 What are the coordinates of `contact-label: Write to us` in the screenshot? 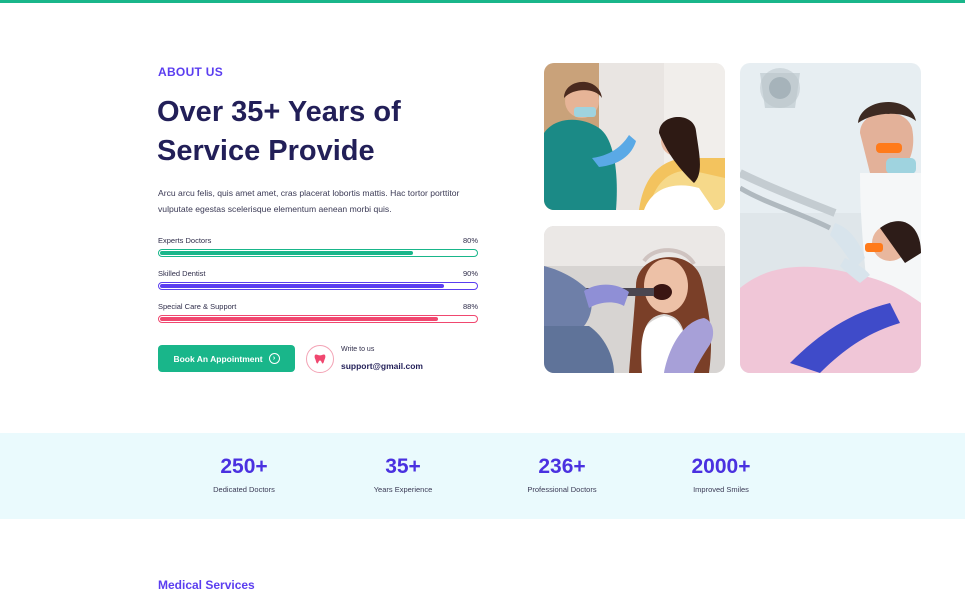 It's located at (358, 349).